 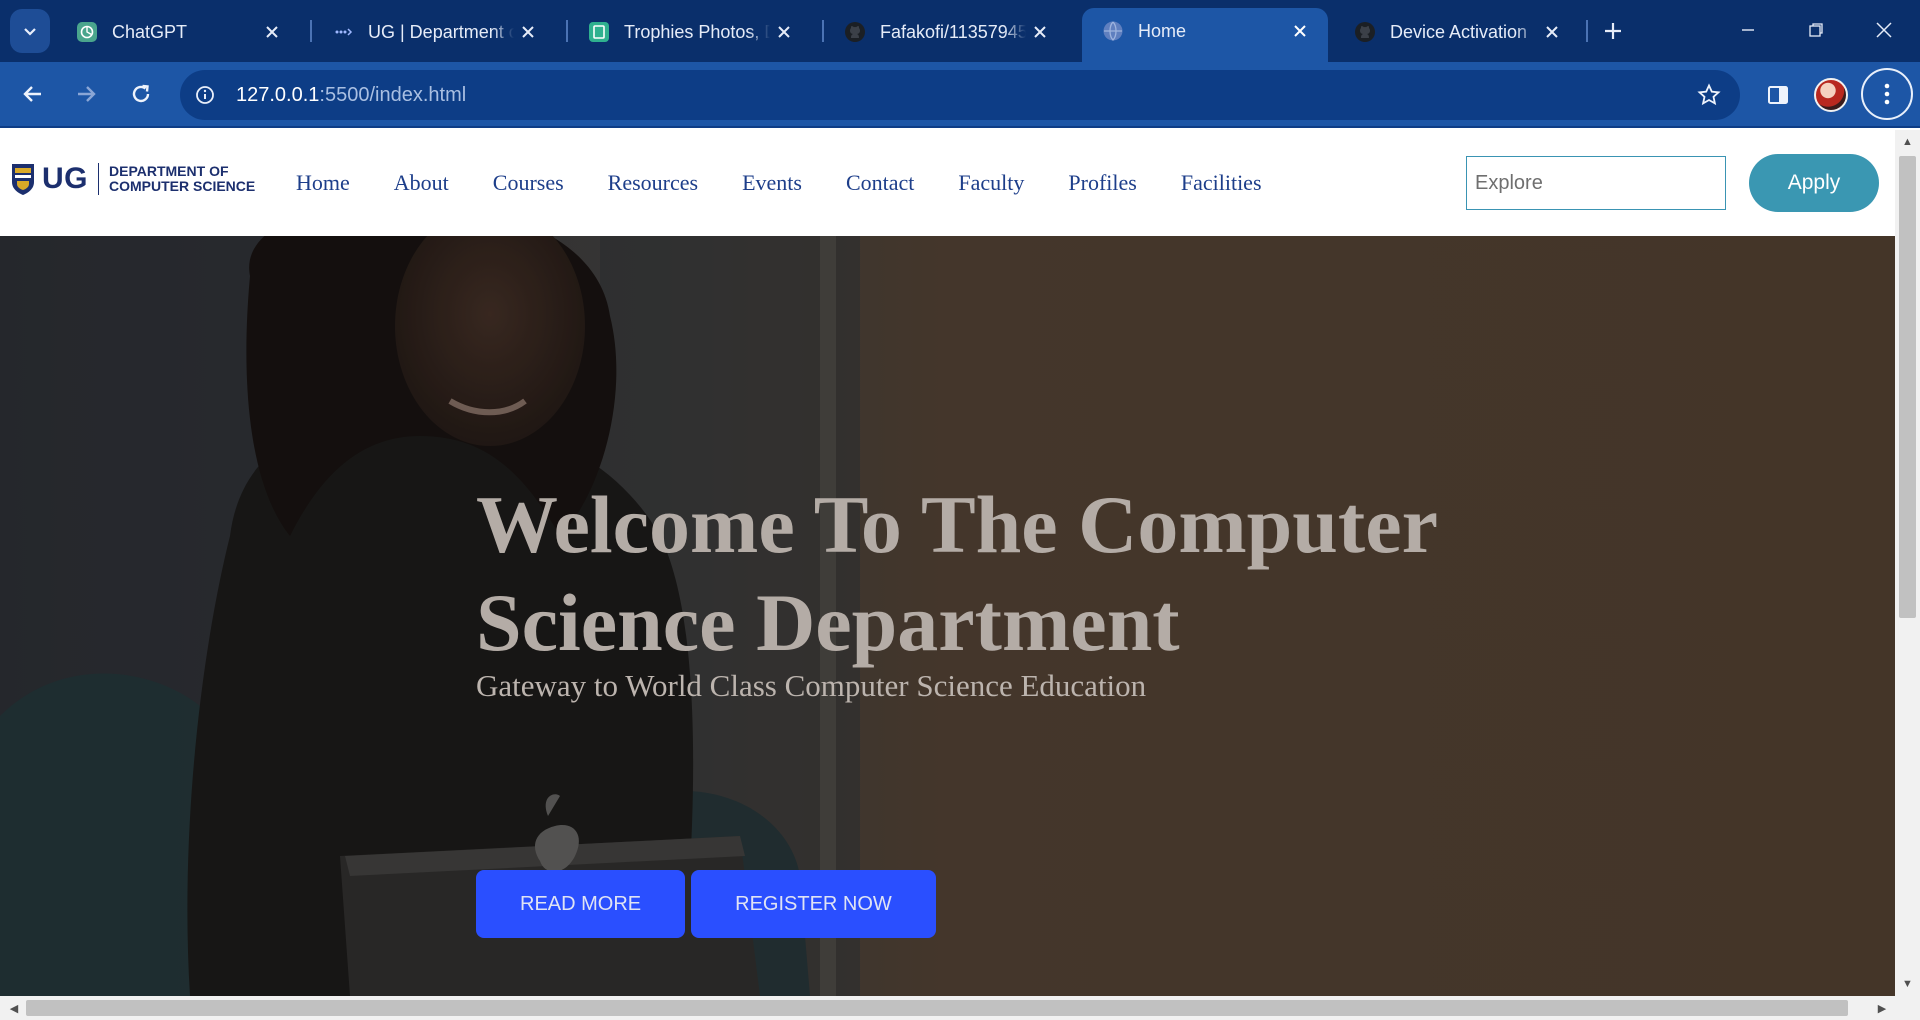 I want to click on tab-device-activation: Device Activation, so click(x=1457, y=32).